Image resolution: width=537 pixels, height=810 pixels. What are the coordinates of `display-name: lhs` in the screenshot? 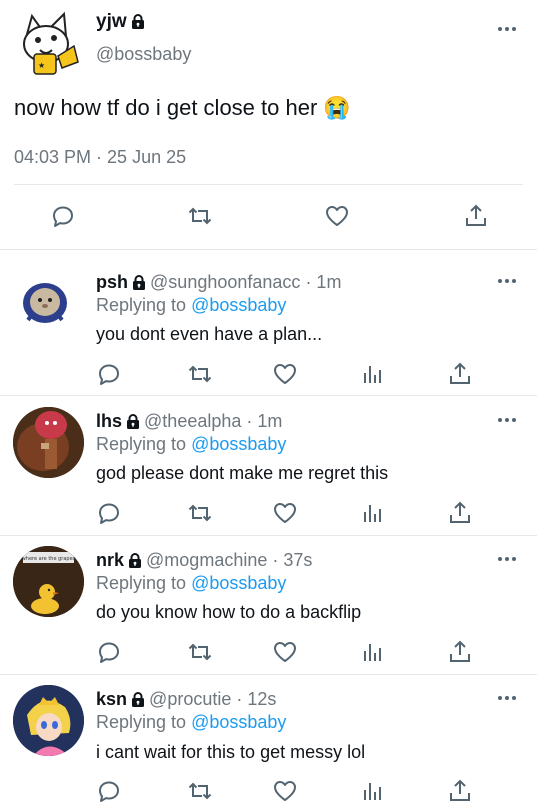 It's located at (109, 421).